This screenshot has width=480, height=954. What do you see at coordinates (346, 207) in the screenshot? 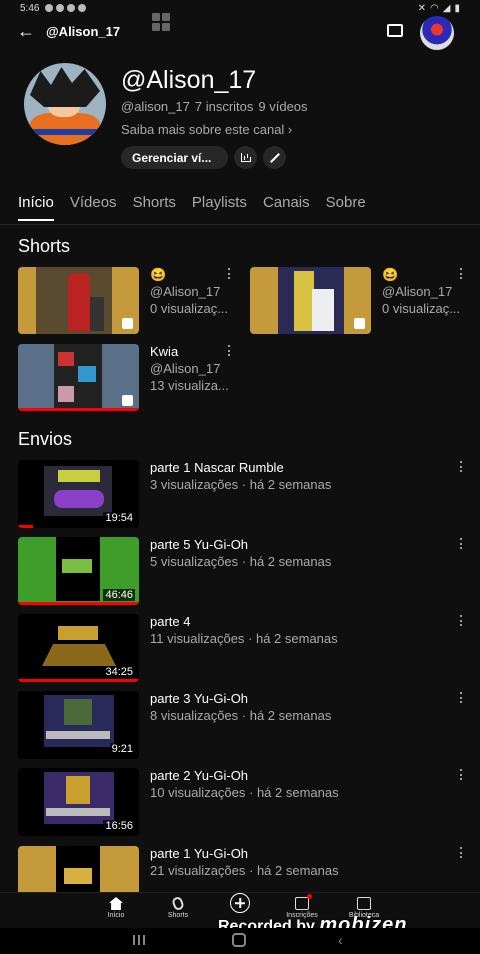
I see `tab-sobre: Sobre` at bounding box center [346, 207].